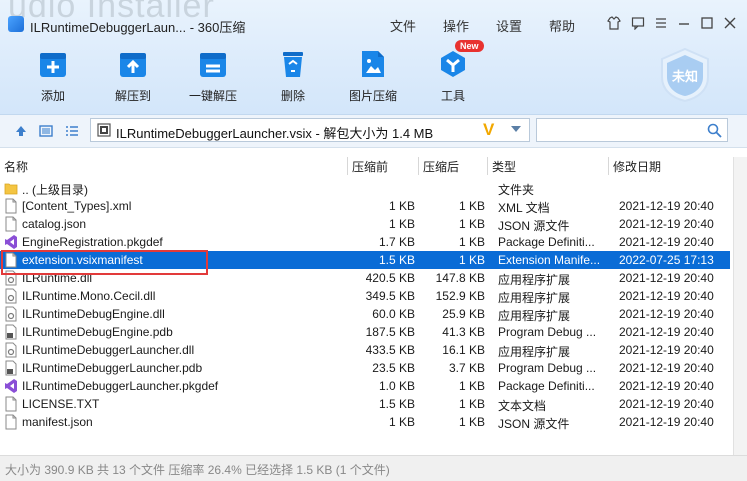  Describe the element at coordinates (740, 306) in the screenshot. I see `vertical-scrollbar` at that location.